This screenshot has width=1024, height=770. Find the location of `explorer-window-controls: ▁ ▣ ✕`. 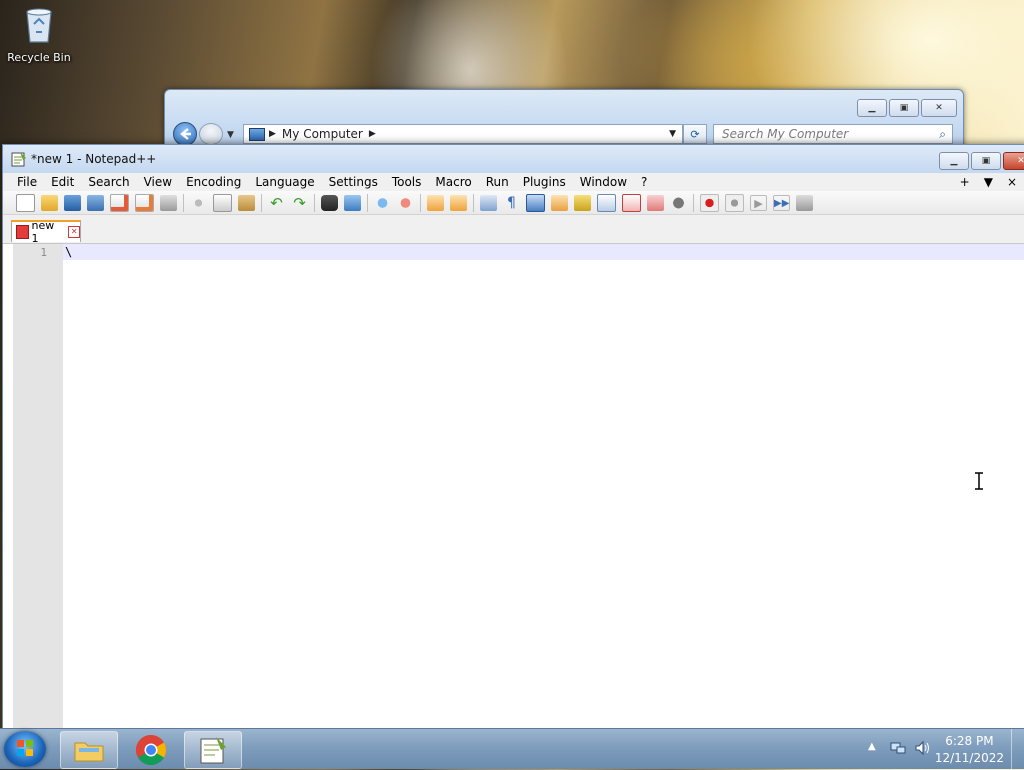

explorer-window-controls: ▁ ▣ ✕ is located at coordinates (907, 108).